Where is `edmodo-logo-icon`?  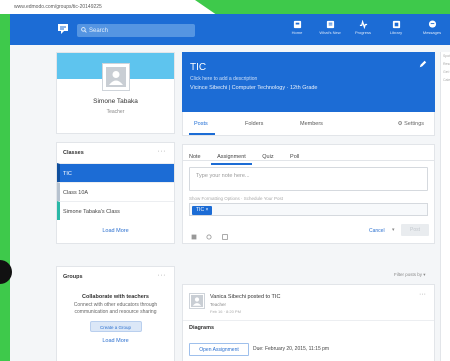
edmodo-logo-icon is located at coordinates (63, 29).